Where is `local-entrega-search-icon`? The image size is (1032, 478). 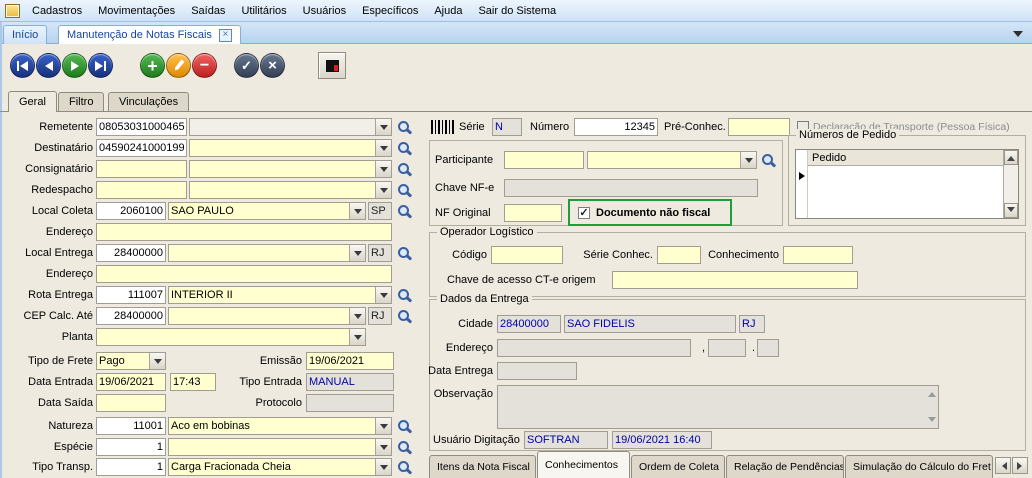
local-entrega-search-icon is located at coordinates (404, 253).